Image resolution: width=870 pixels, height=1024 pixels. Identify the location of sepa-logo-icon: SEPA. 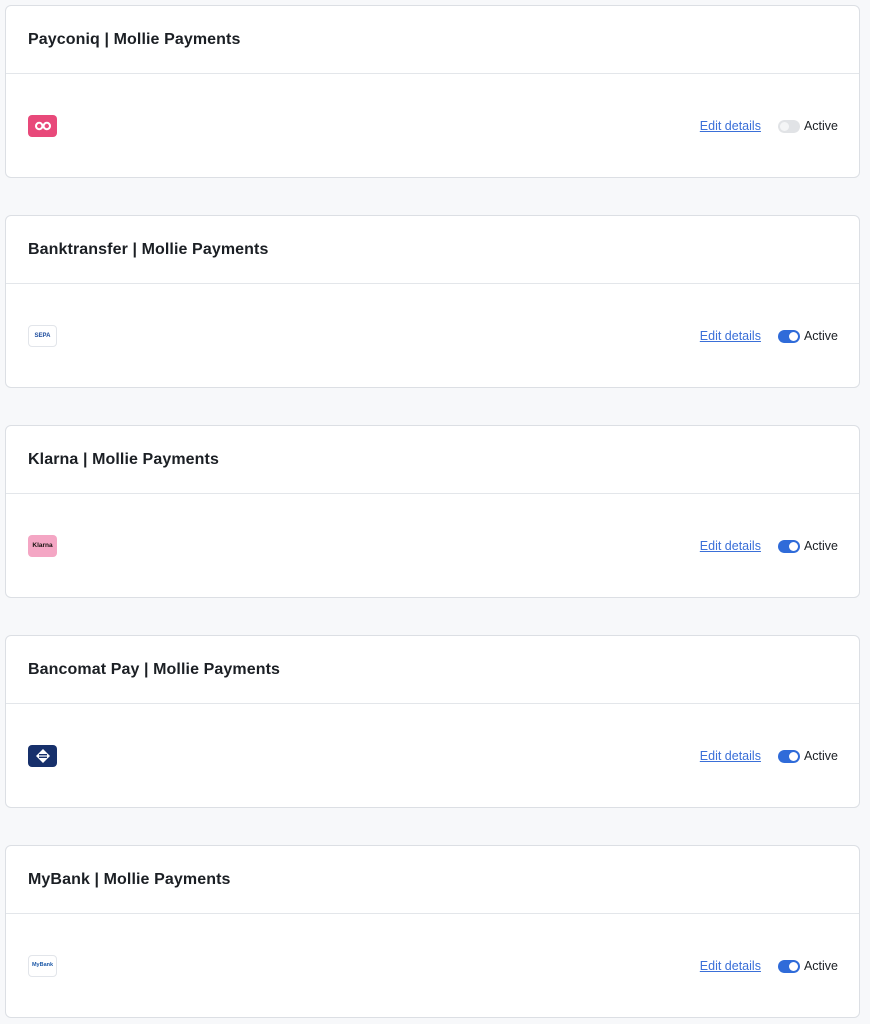
(42, 336).